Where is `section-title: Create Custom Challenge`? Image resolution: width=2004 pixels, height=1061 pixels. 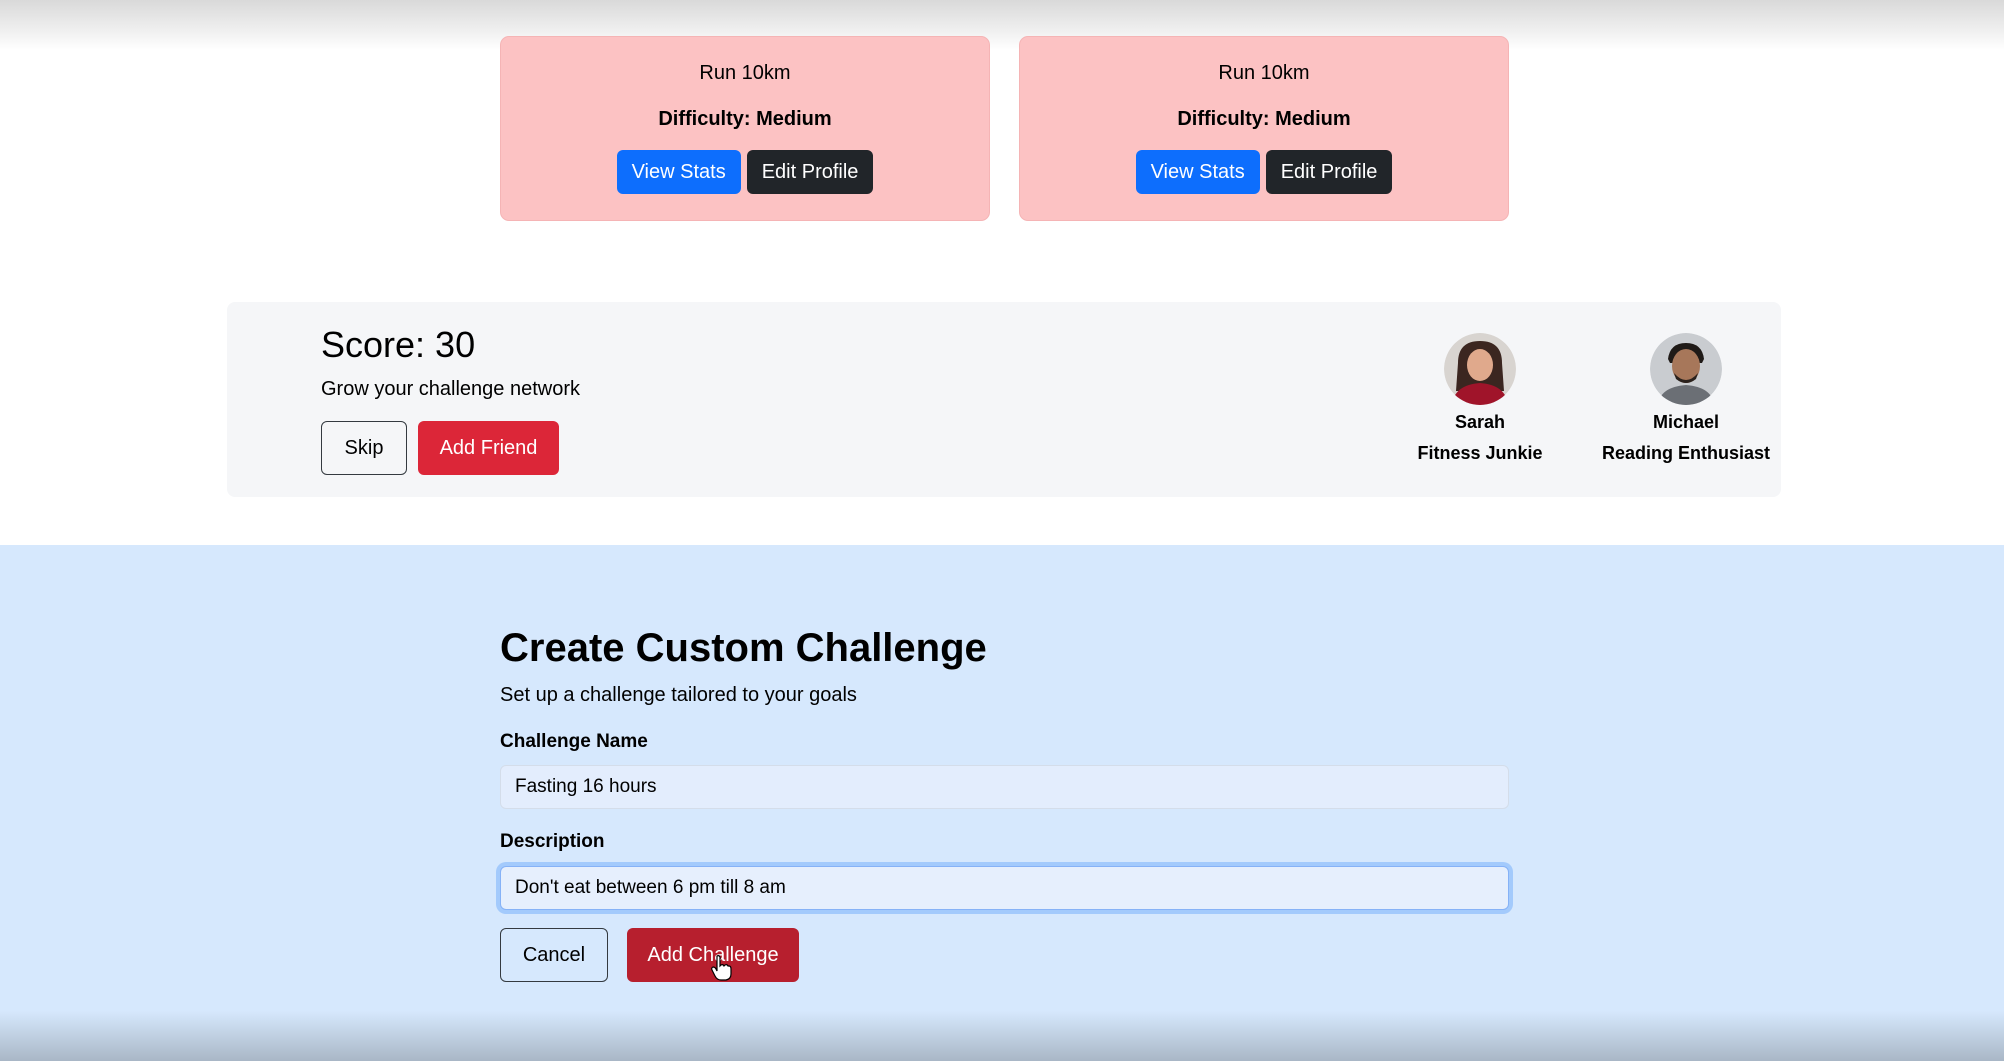 section-title: Create Custom Challenge is located at coordinates (743, 648).